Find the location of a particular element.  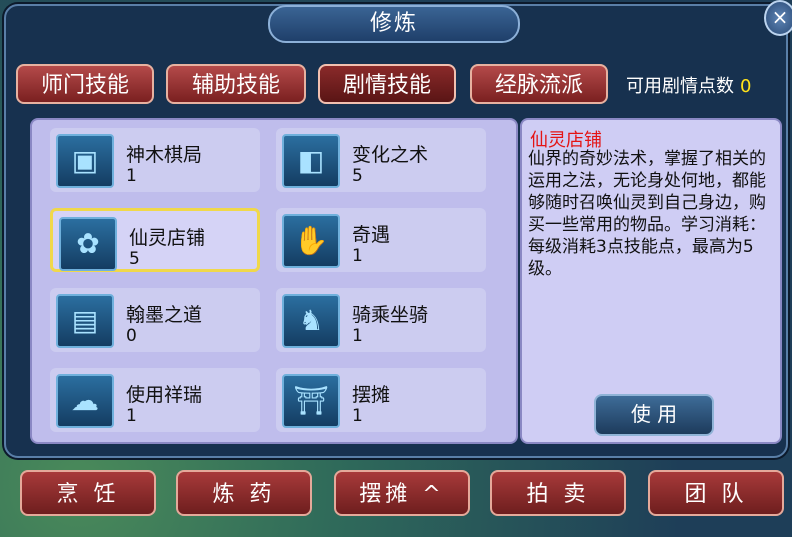

skill-item-bianhua: ◧ 变化之术 5 is located at coordinates (381, 160).